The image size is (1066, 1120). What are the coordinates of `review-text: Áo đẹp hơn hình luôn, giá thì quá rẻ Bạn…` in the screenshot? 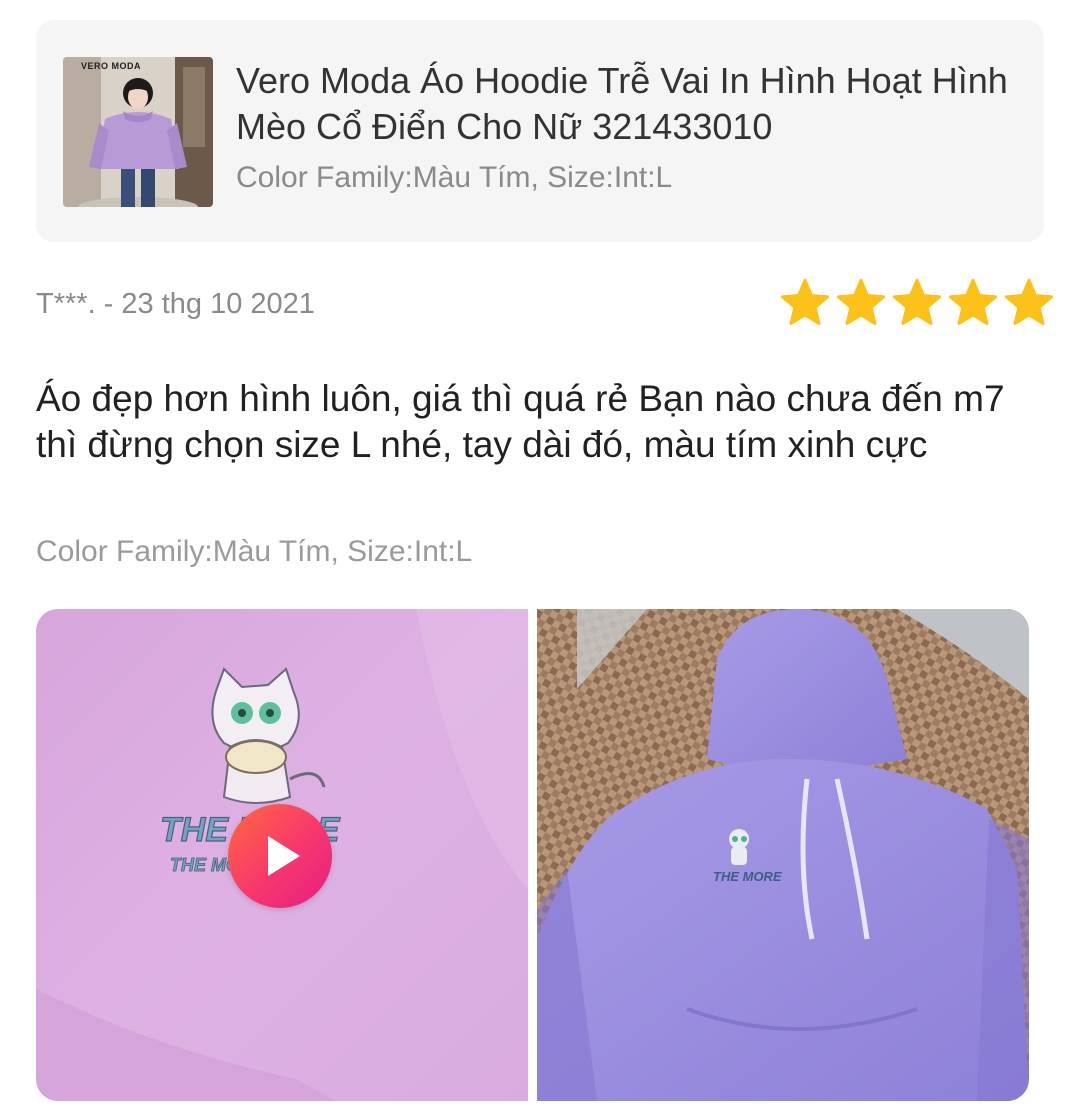 It's located at (520, 421).